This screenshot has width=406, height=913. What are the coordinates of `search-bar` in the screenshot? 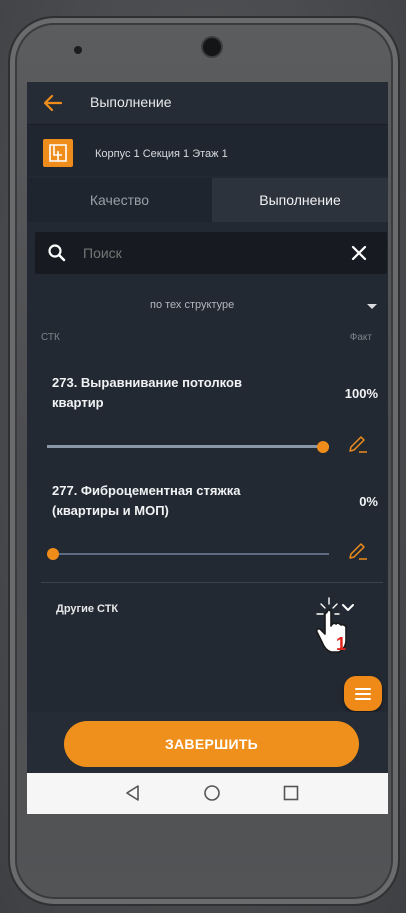 It's located at (211, 253).